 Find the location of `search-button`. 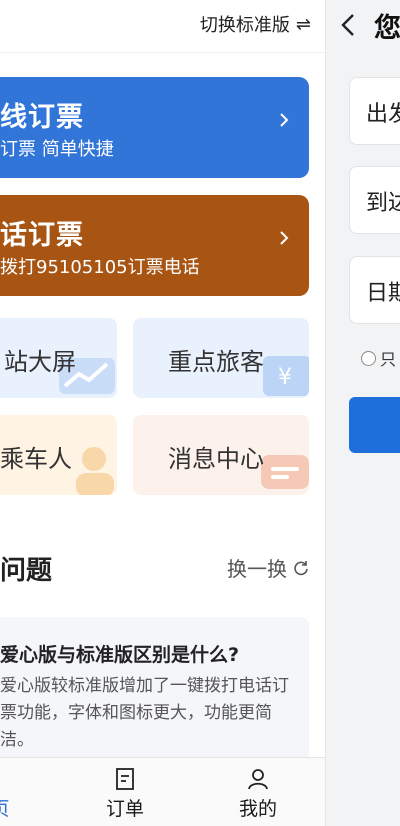

search-button is located at coordinates (374, 425).